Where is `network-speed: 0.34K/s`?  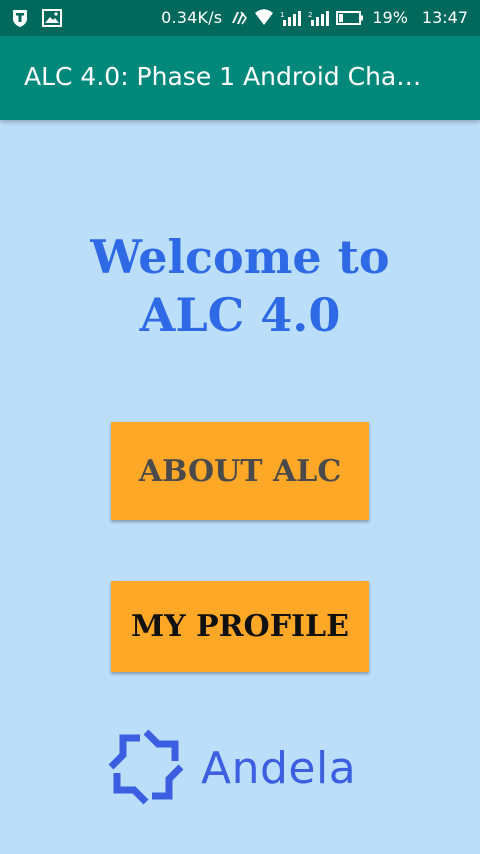
network-speed: 0.34K/s is located at coordinates (192, 17).